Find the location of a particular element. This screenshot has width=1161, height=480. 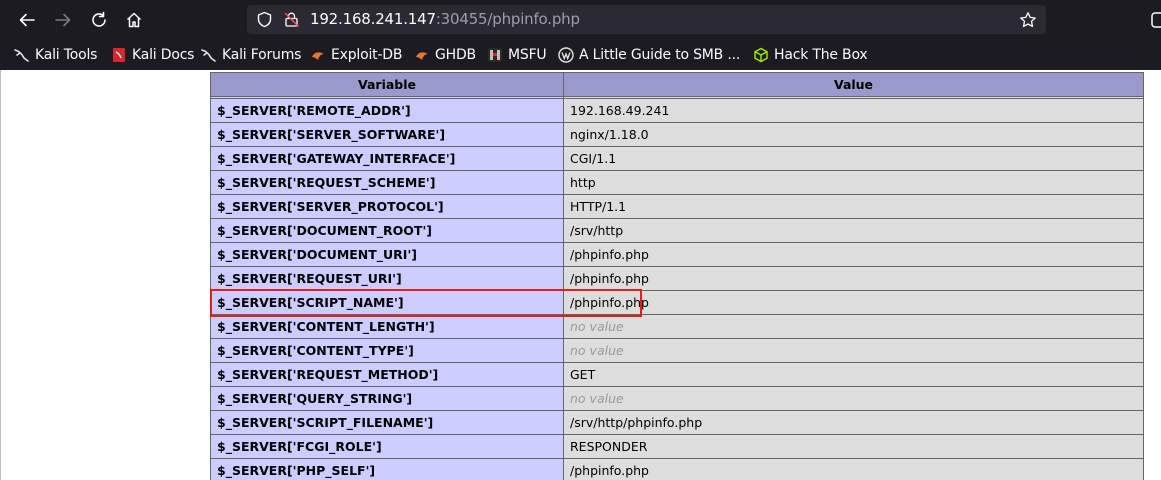

home-button is located at coordinates (134, 20).